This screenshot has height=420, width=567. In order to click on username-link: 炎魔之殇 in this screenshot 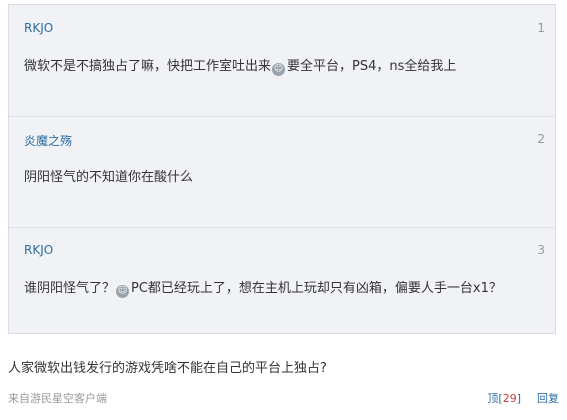, I will do `click(48, 140)`.